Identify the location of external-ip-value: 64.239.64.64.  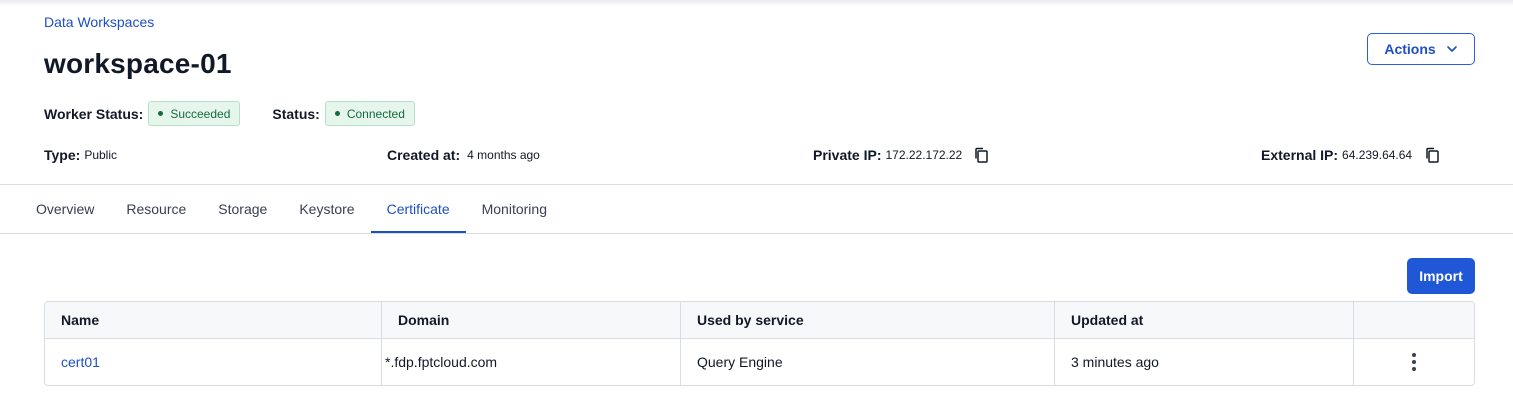
(1377, 155).